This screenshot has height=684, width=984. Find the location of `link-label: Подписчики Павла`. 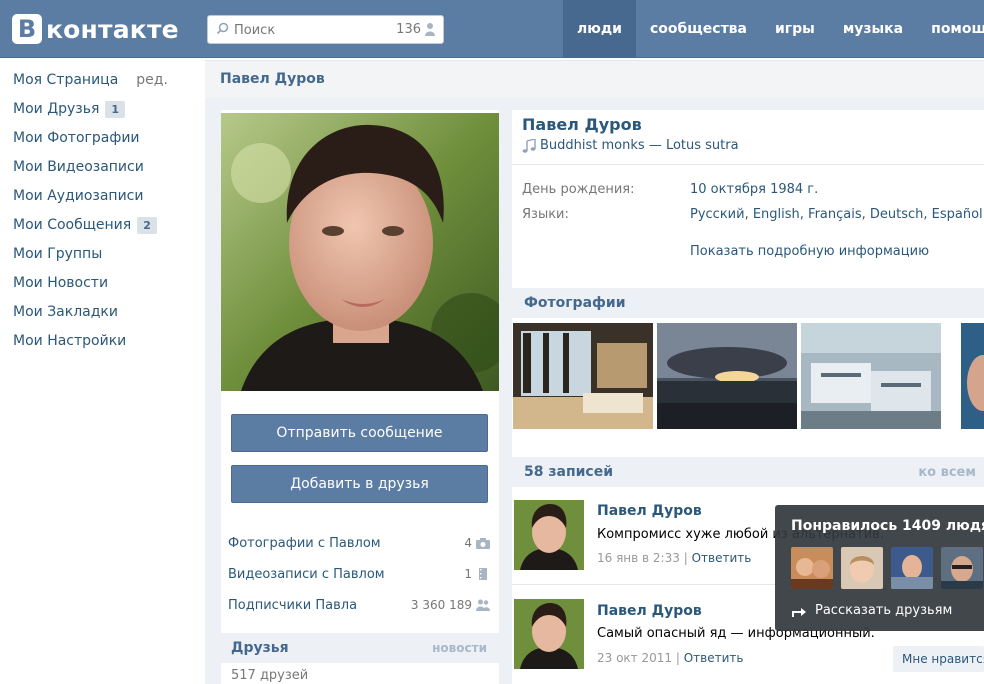

link-label: Подписчики Павла is located at coordinates (293, 605).